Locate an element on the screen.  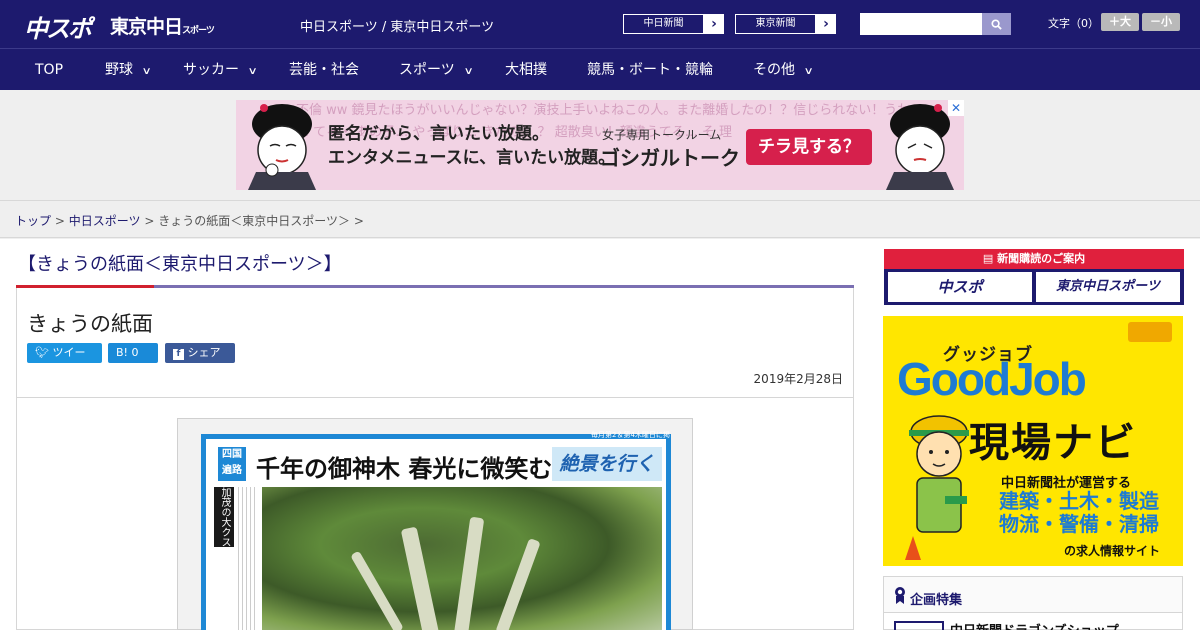
chuspo-logo: 中スポ is located at coordinates (58, 26).